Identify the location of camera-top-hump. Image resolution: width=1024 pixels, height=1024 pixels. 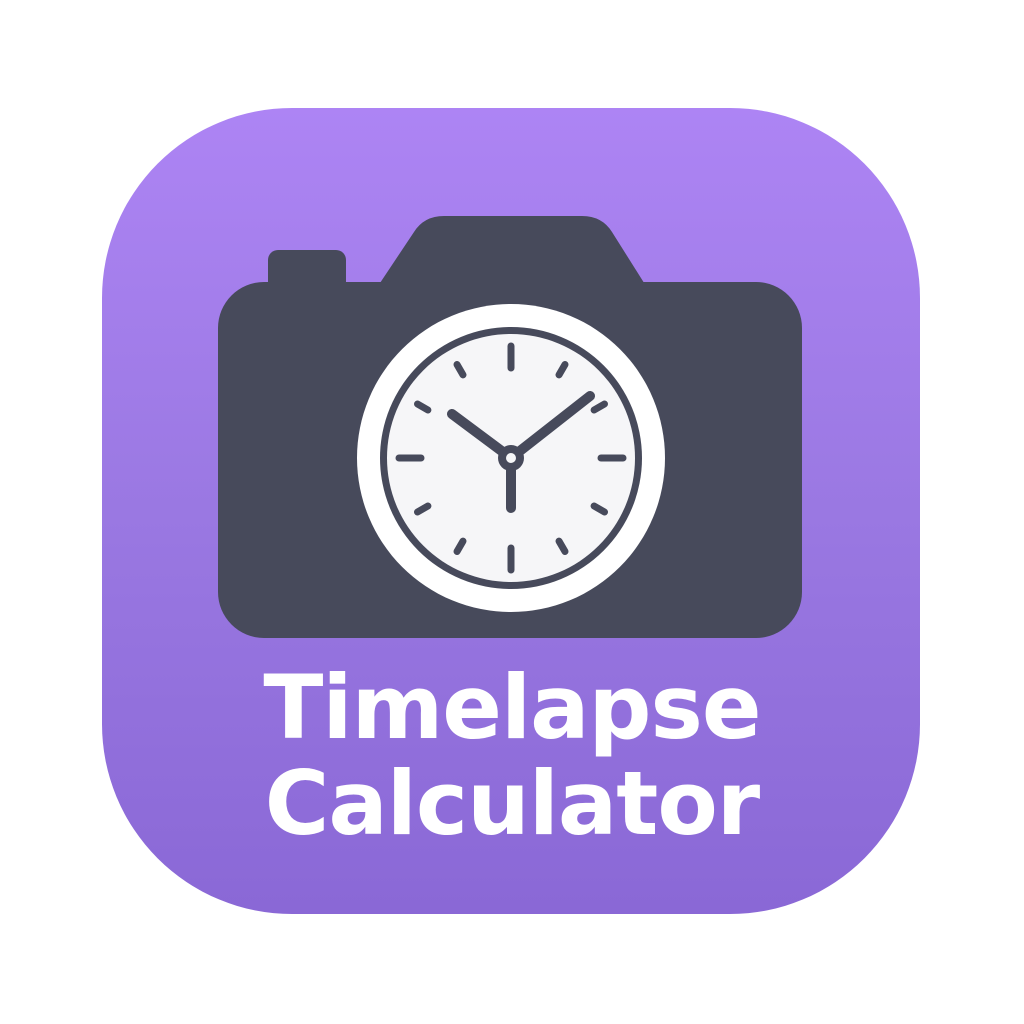
(512, 251).